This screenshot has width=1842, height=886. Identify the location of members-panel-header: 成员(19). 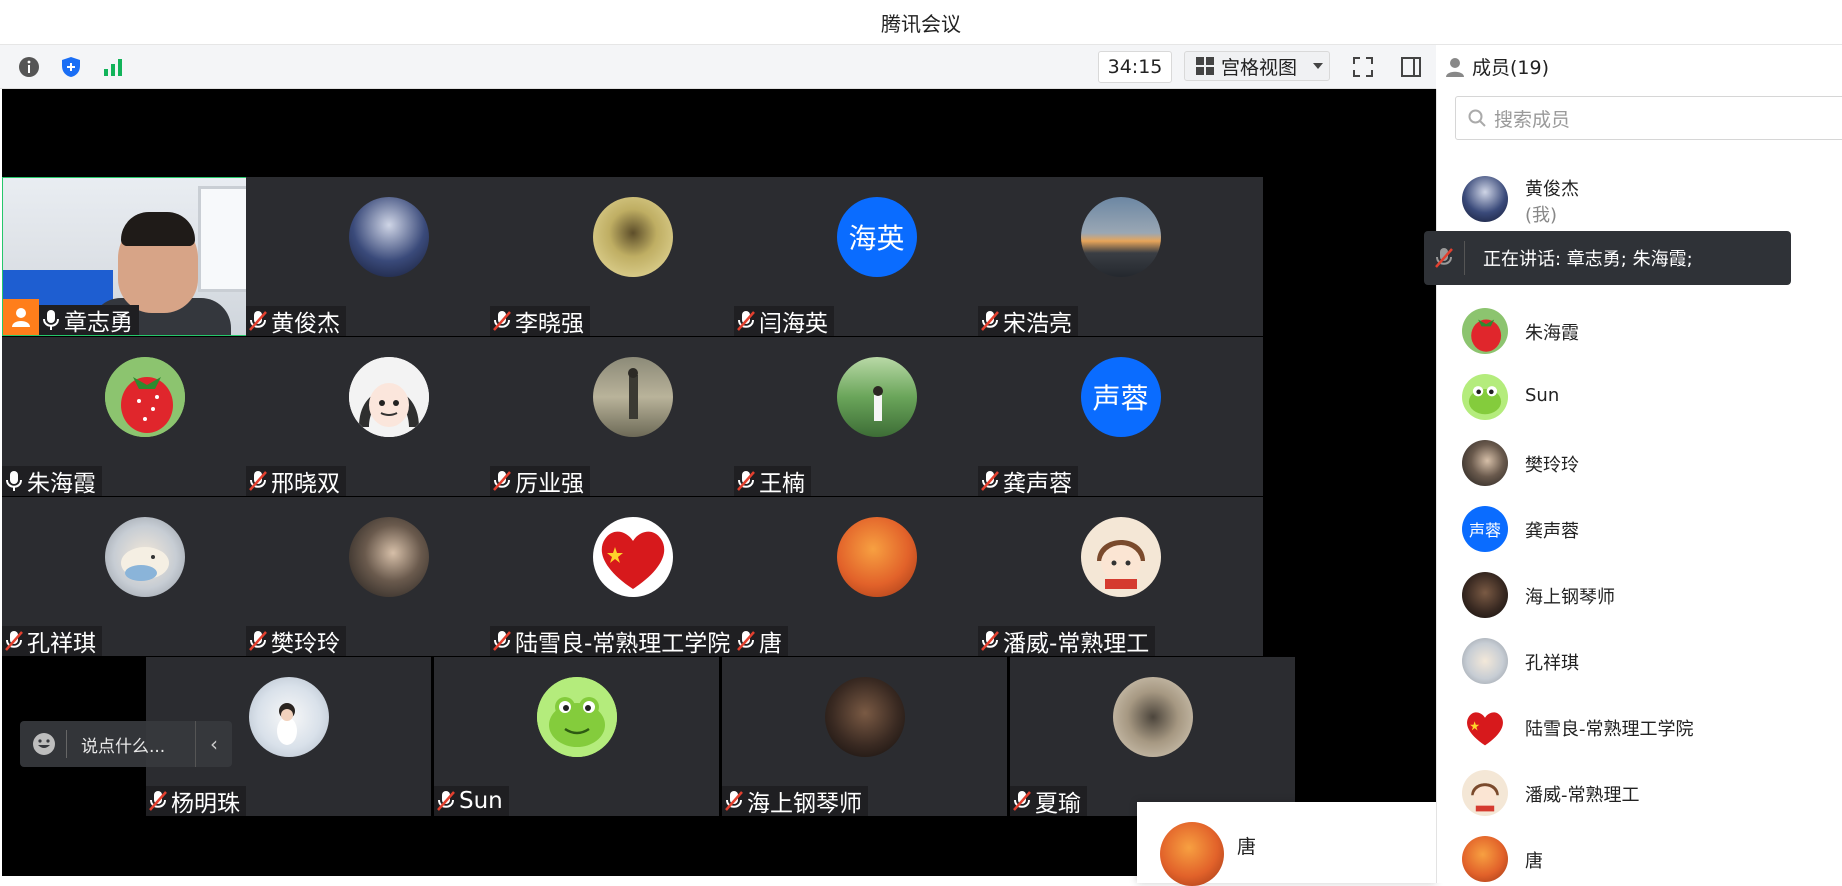
(1641, 66).